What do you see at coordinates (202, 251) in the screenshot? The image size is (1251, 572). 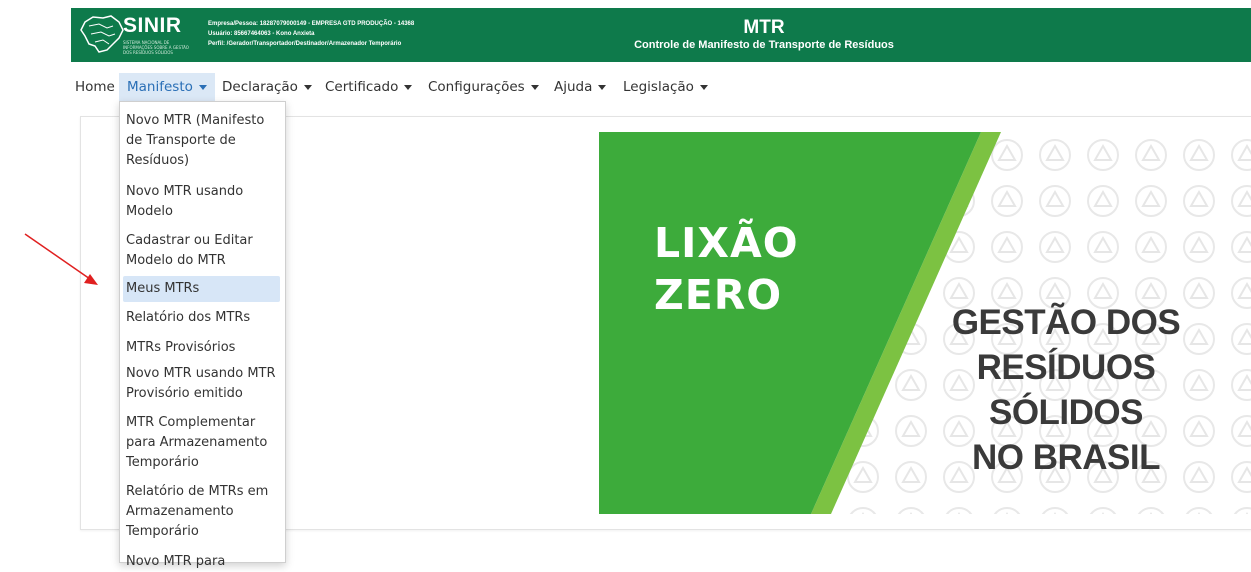 I see `menu-item-cadastrar-modelo: Cadastrar ou Editar Modelo do MTR` at bounding box center [202, 251].